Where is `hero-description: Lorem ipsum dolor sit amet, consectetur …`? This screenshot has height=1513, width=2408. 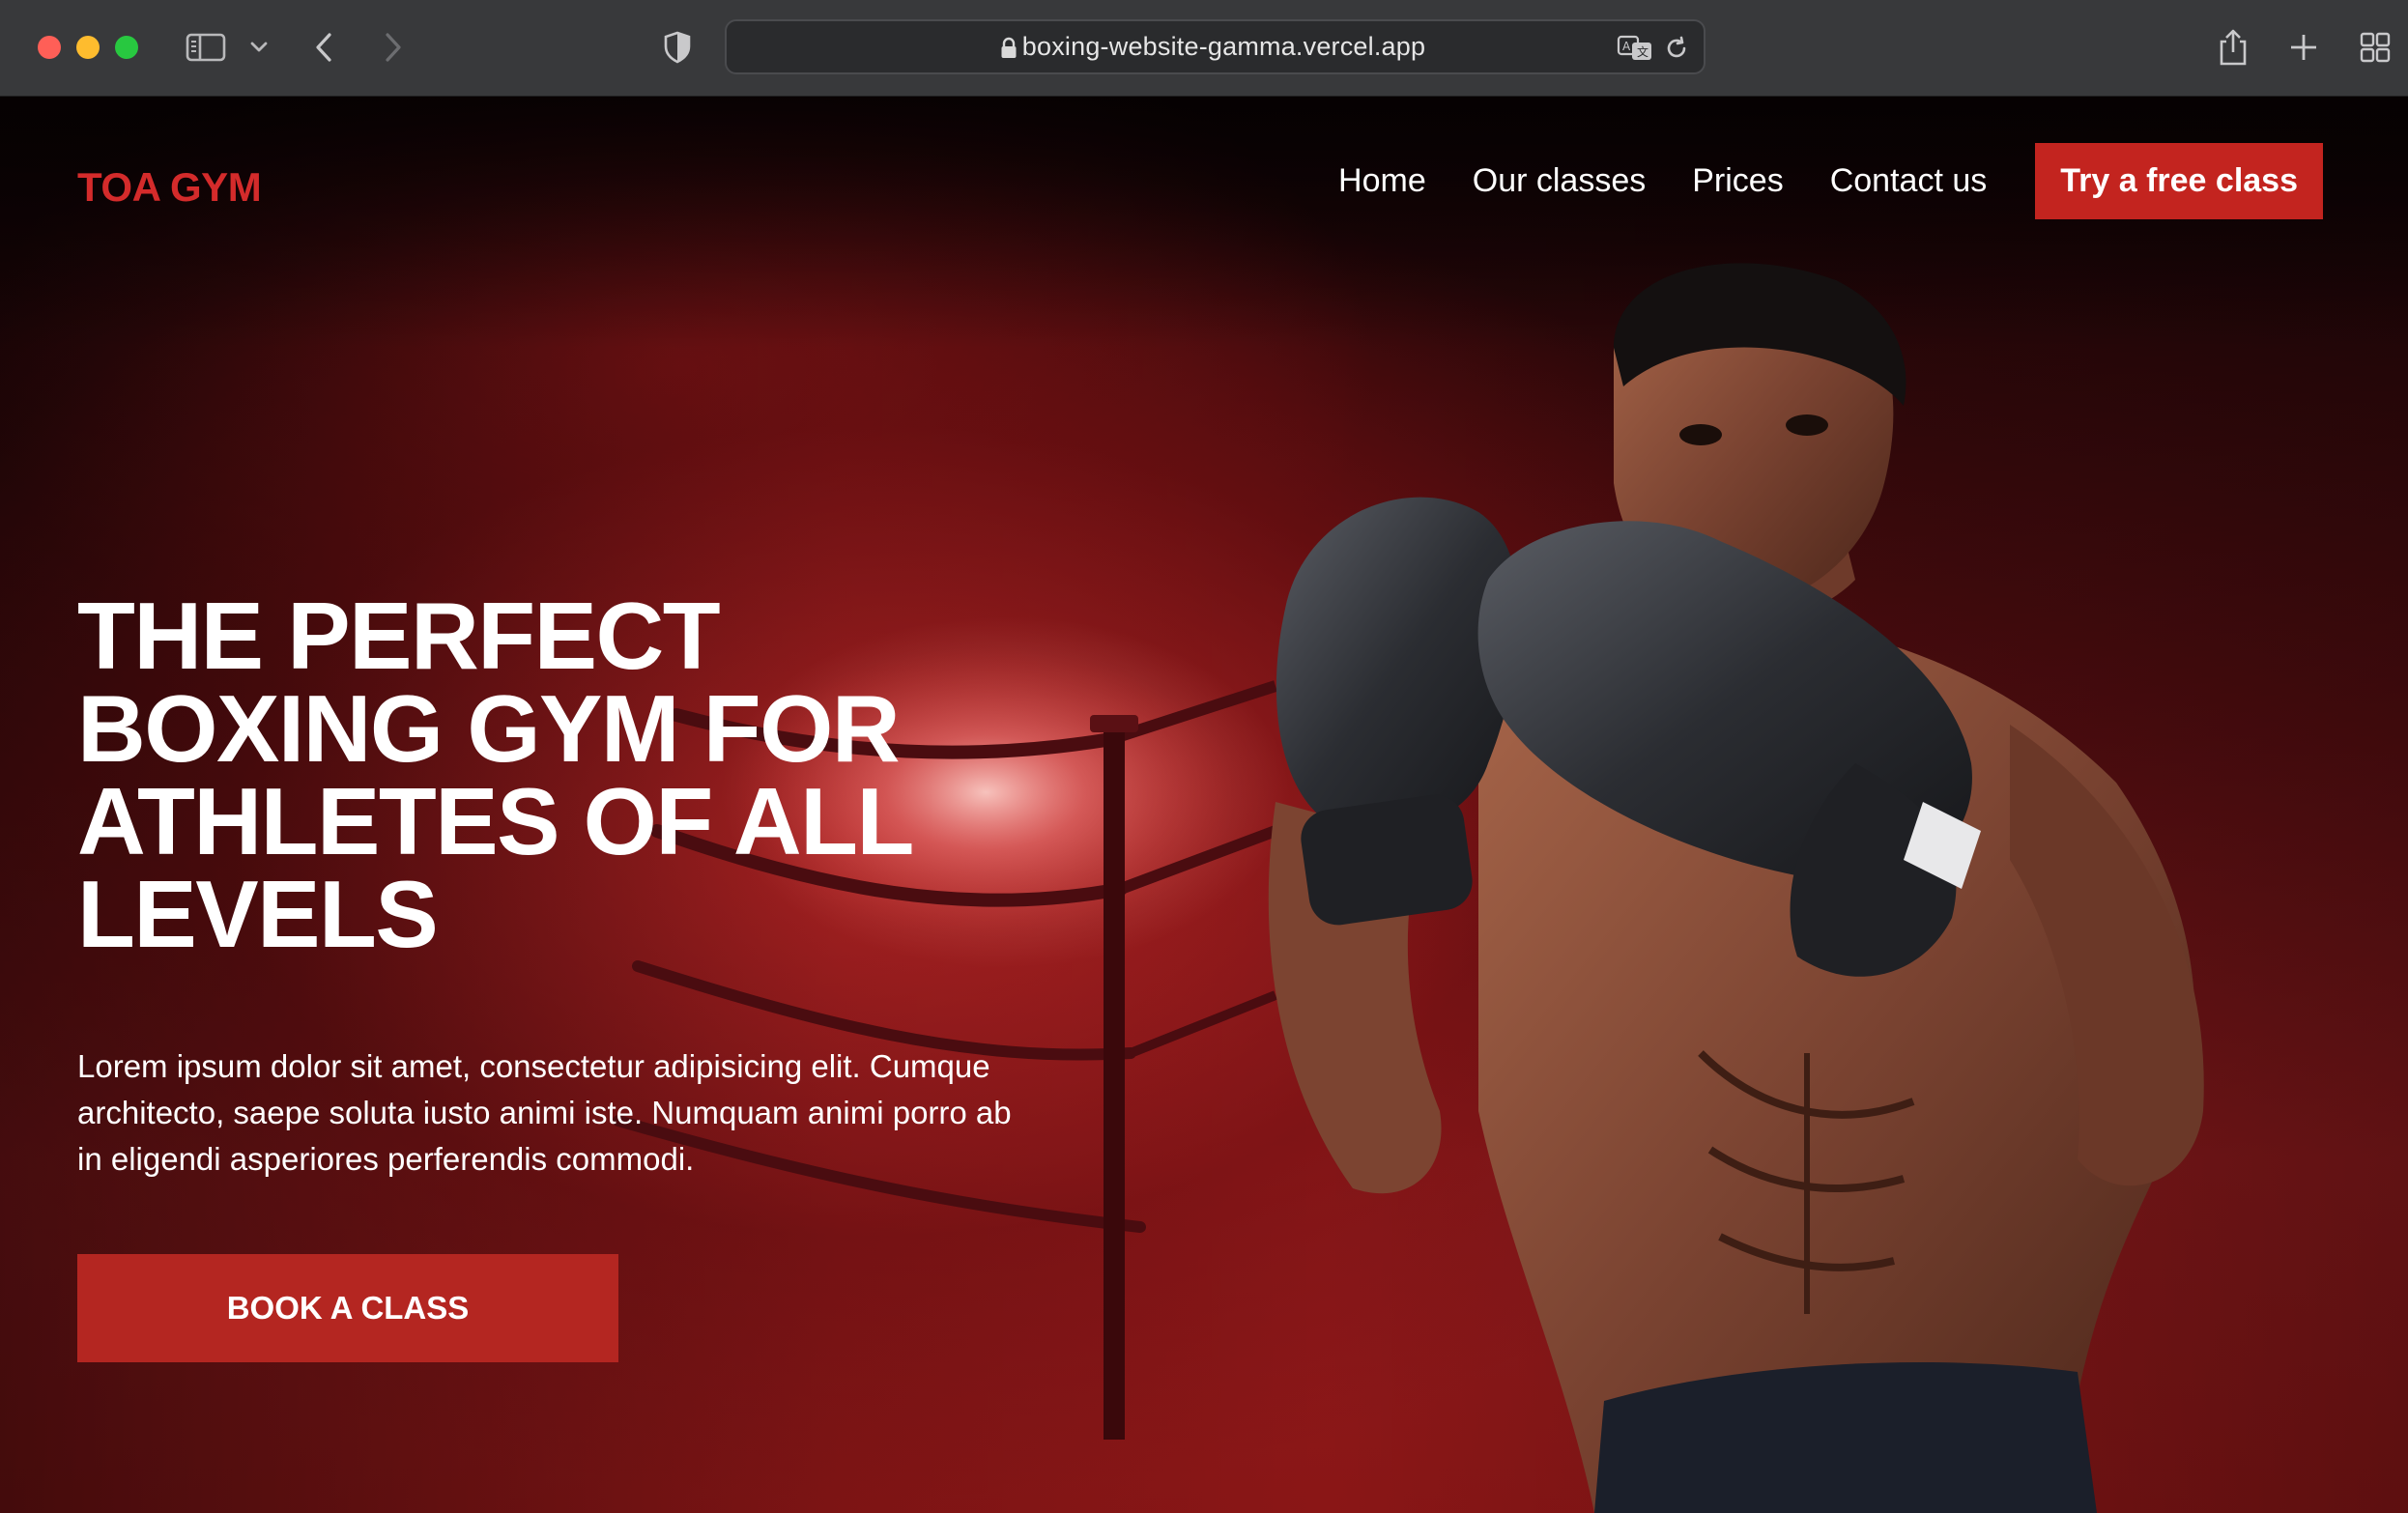
hero-description: Lorem ipsum dolor sit amet, consectetur … is located at coordinates (545, 1112).